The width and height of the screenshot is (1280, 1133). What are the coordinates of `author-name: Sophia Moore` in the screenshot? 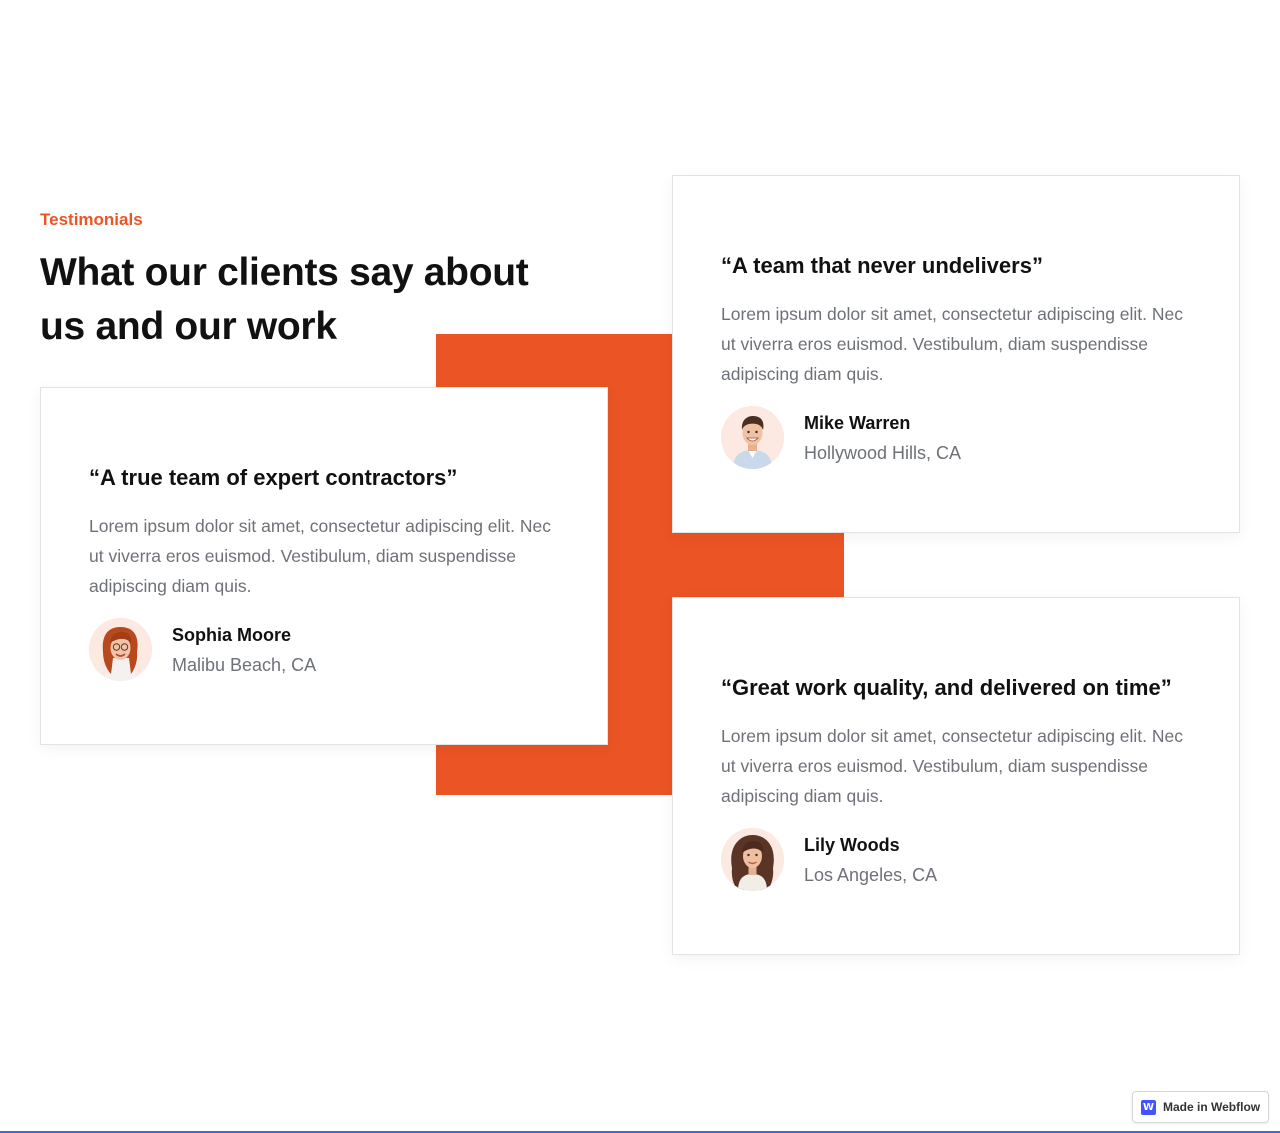 It's located at (232, 634).